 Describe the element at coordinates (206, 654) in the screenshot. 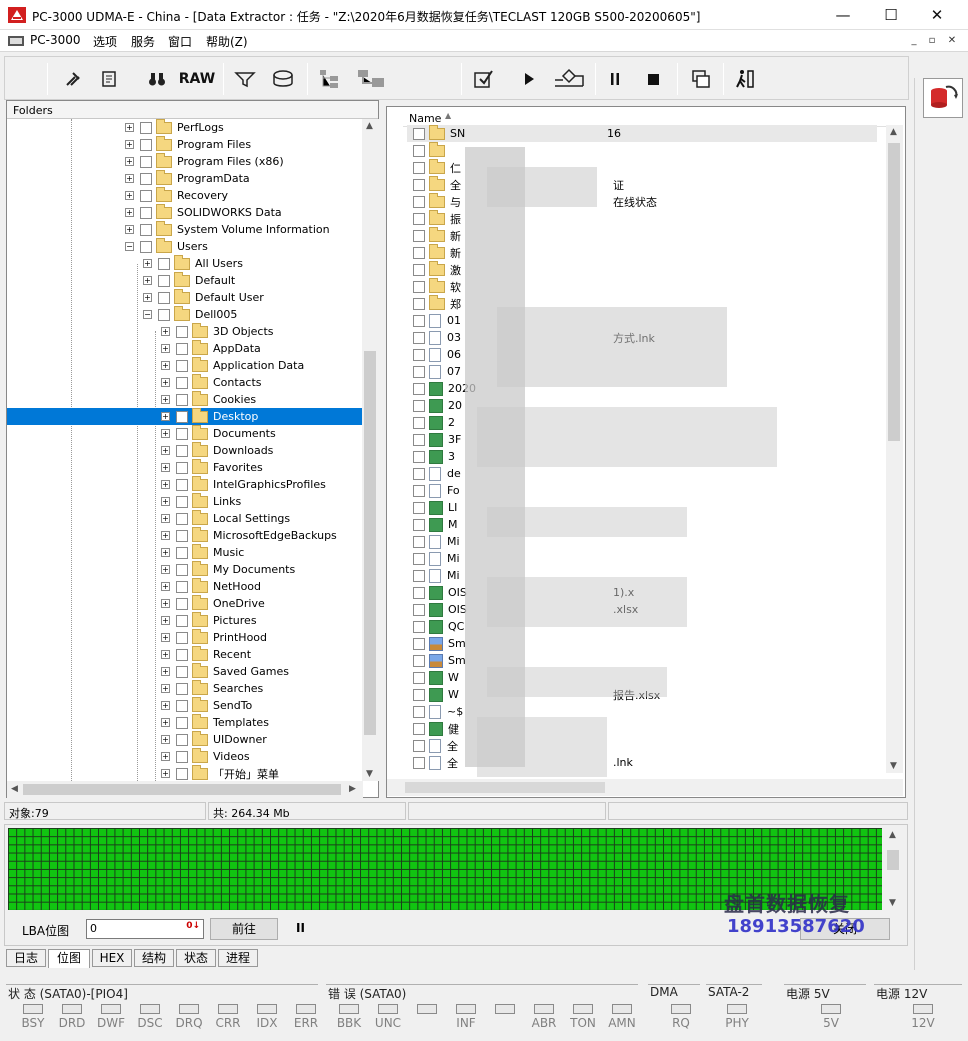

I see `folder-row: + Recent` at that location.